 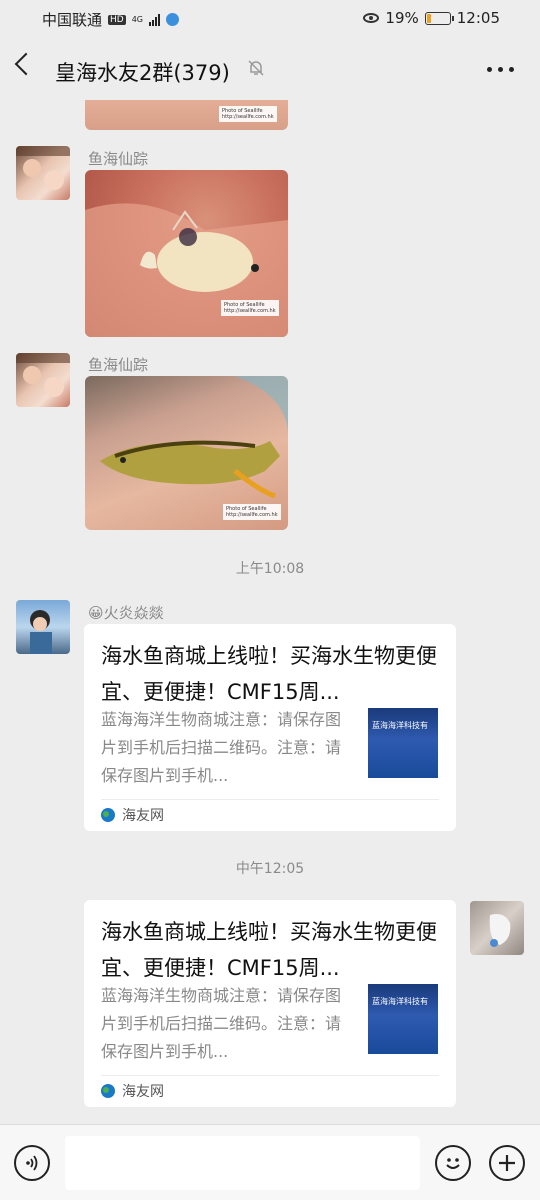 What do you see at coordinates (256, 68) in the screenshot?
I see `mute-bell-icon` at bounding box center [256, 68].